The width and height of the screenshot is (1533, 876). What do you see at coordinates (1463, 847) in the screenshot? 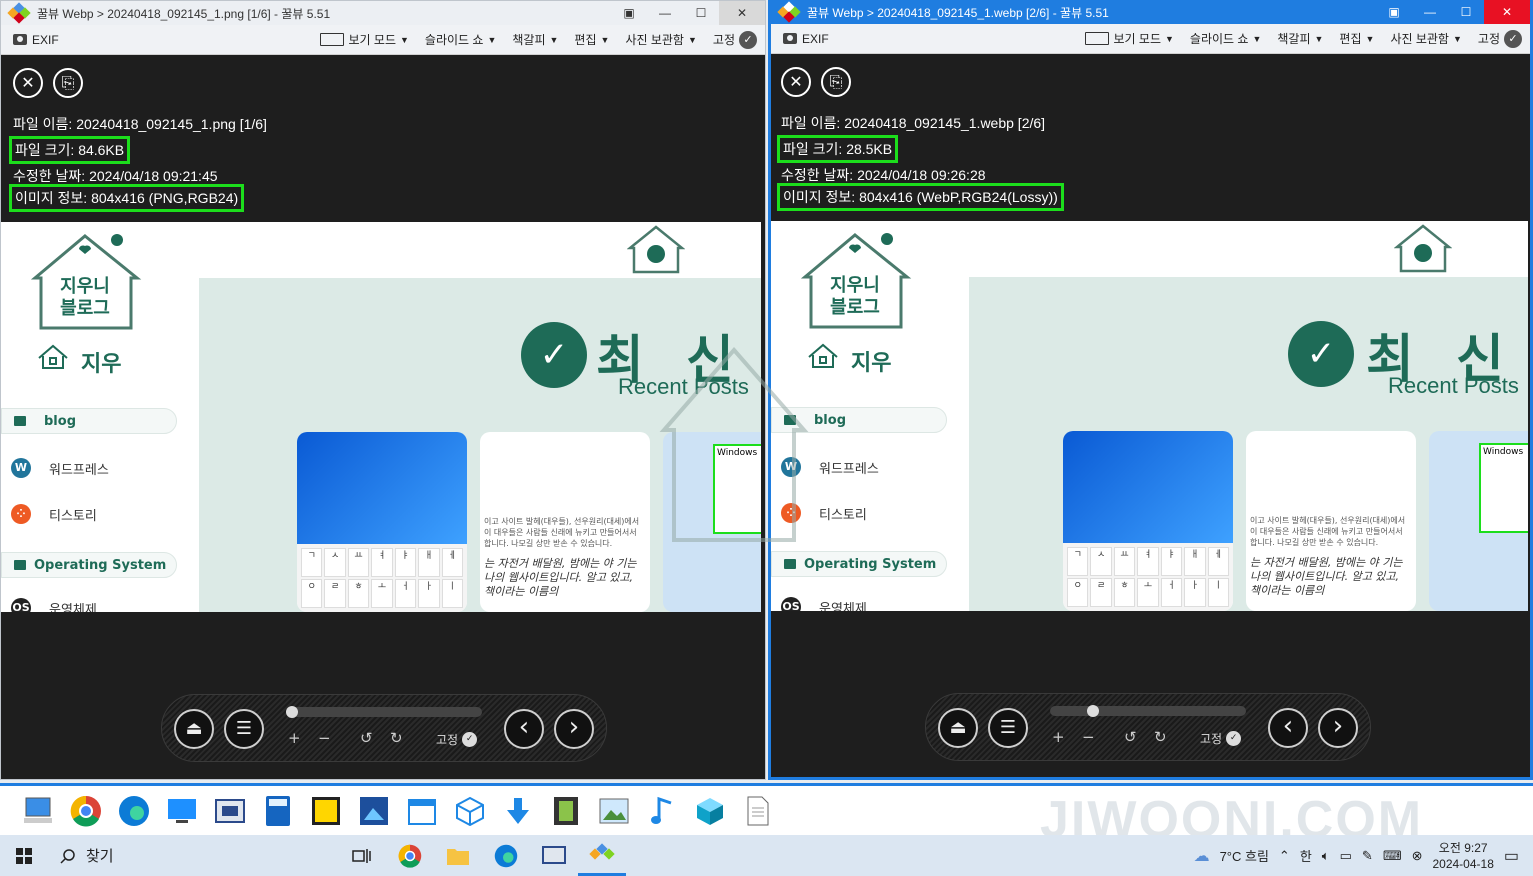
I see `clock-time: 오전 9:27` at bounding box center [1463, 847].